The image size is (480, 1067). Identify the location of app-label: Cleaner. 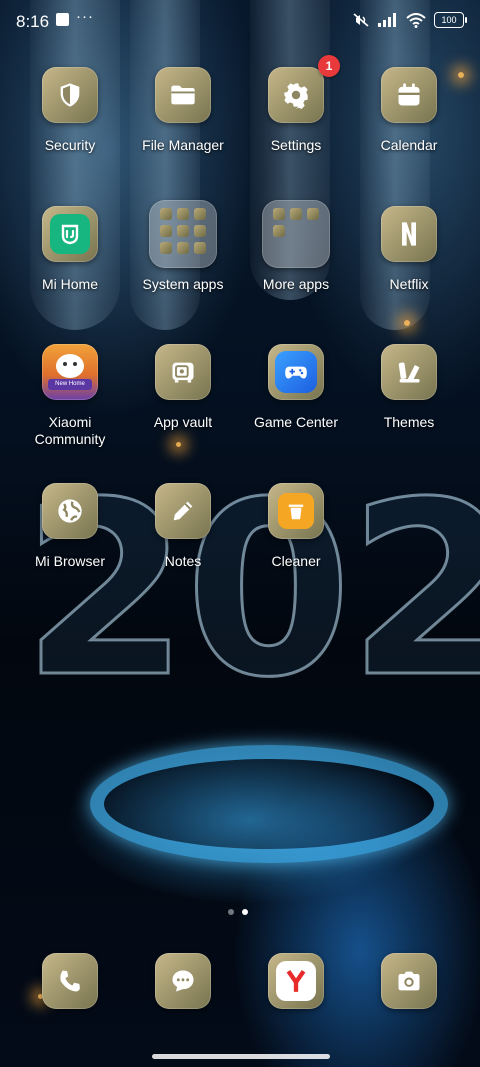
(296, 561).